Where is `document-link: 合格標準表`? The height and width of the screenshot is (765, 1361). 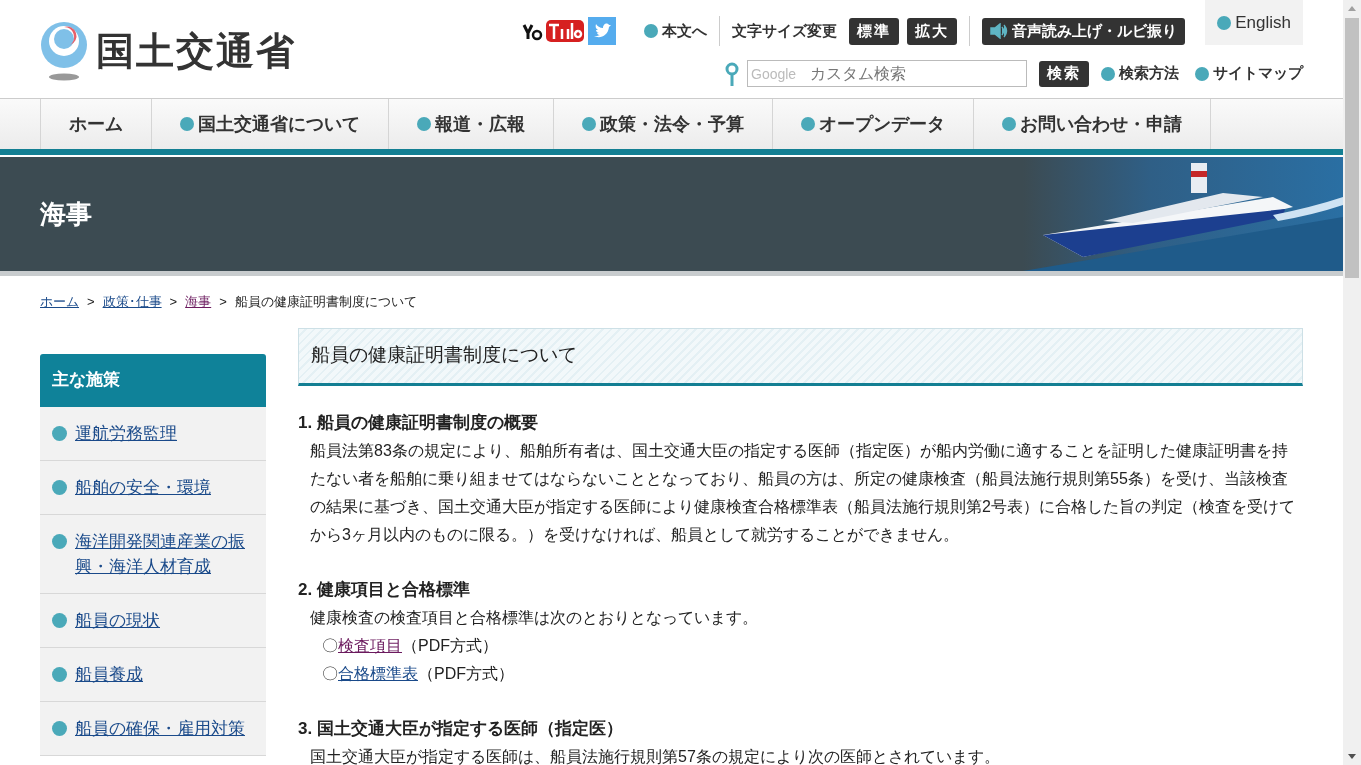 document-link: 合格標準表 is located at coordinates (378, 673).